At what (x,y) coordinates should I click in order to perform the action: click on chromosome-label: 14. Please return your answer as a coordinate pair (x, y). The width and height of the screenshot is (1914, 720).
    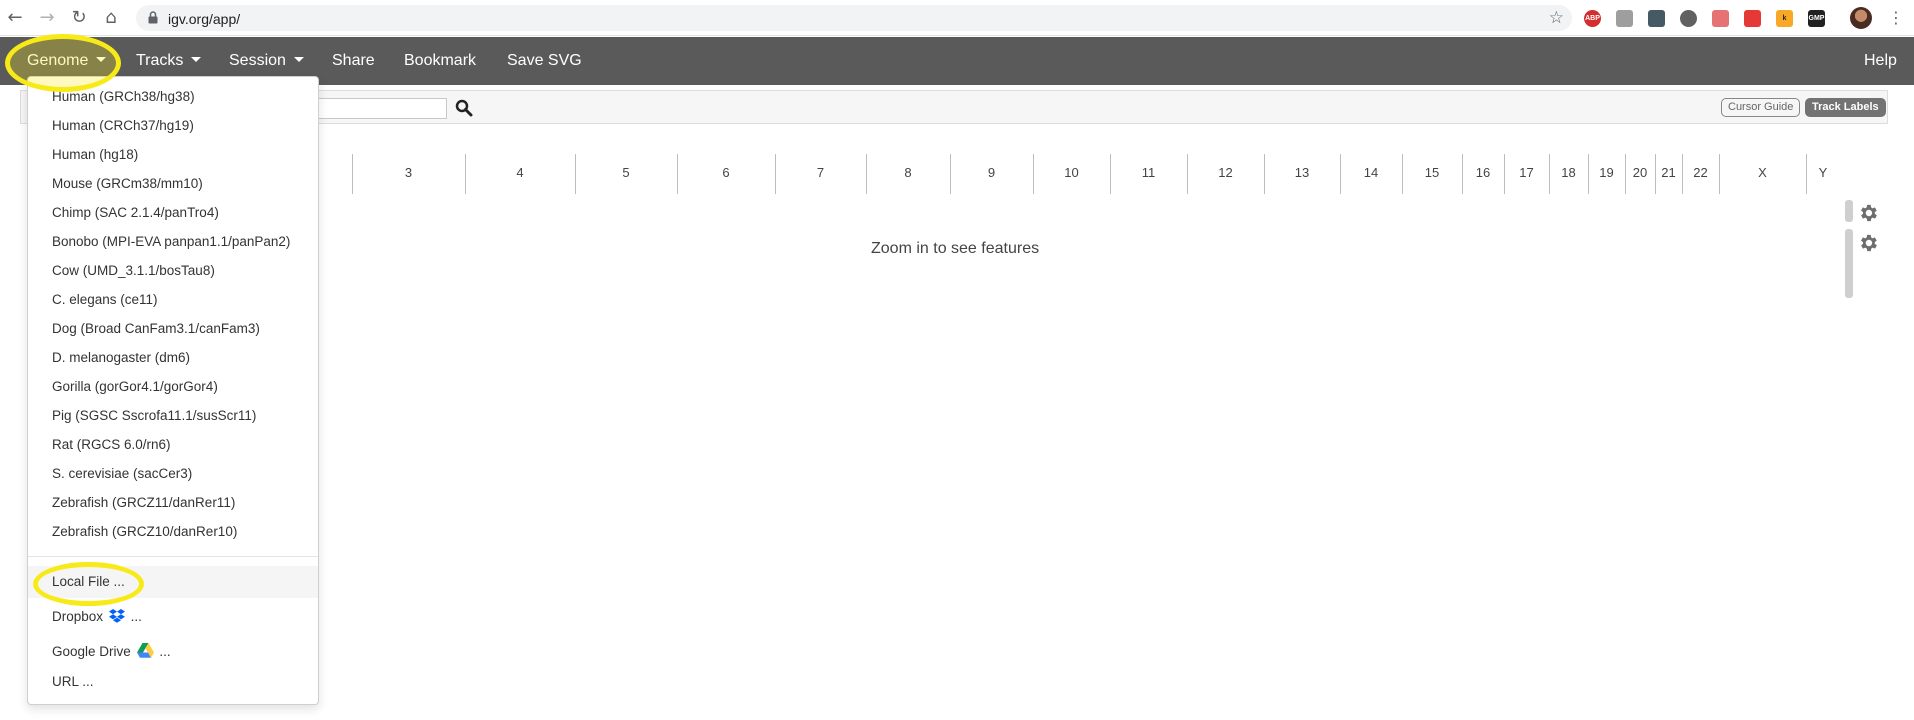
    Looking at the image, I should click on (1371, 172).